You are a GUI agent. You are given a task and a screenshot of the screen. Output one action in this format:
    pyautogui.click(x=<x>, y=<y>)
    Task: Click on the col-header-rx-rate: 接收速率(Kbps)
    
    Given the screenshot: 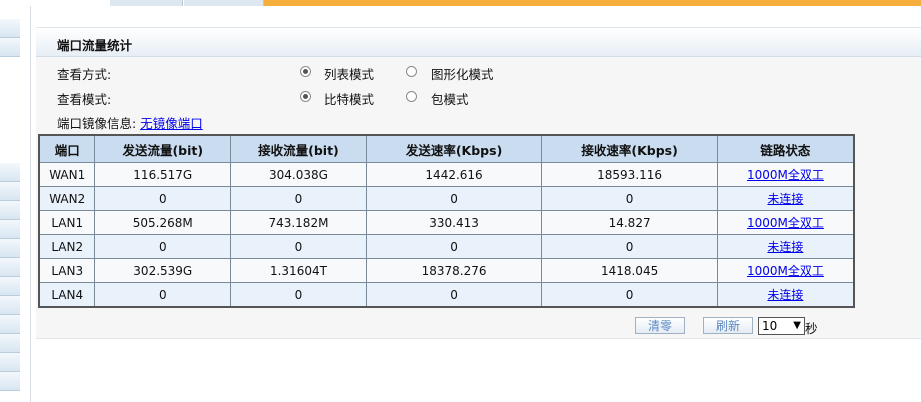 What is the action you would take?
    pyautogui.click(x=629, y=148)
    